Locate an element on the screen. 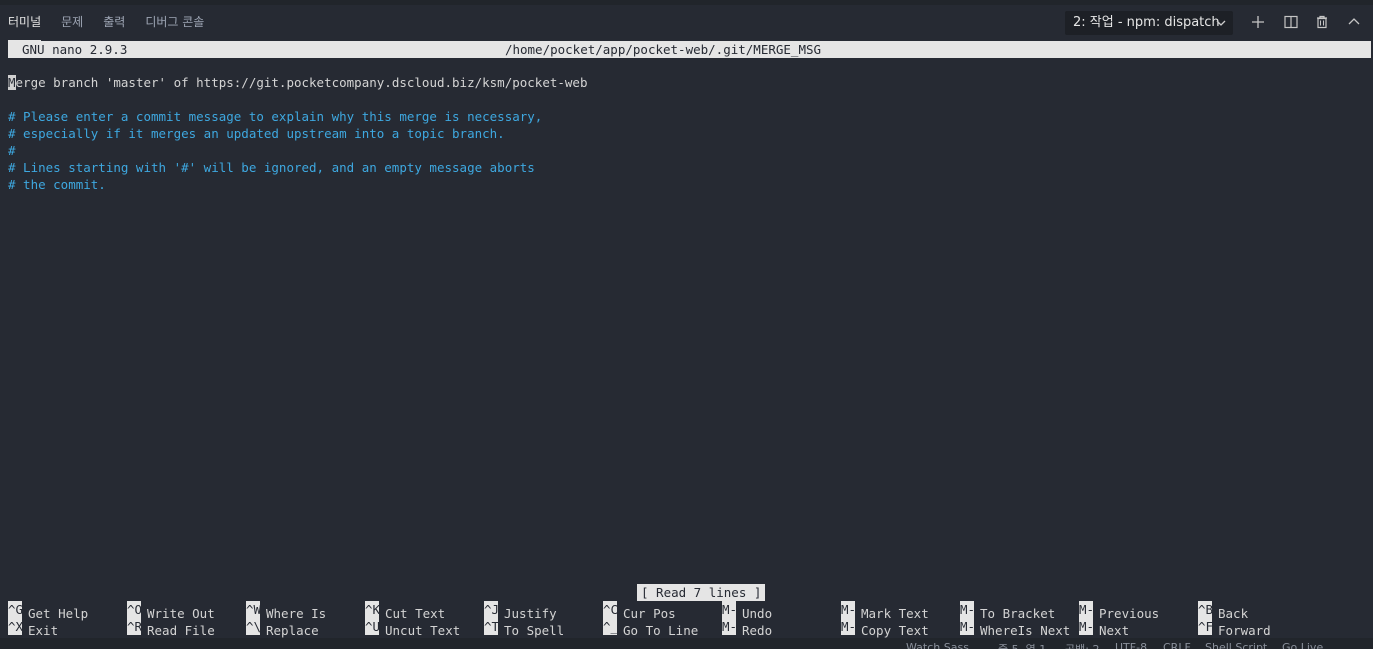 Image resolution: width=1373 pixels, height=649 pixels. shortcut-key: M-E is located at coordinates (729, 626).